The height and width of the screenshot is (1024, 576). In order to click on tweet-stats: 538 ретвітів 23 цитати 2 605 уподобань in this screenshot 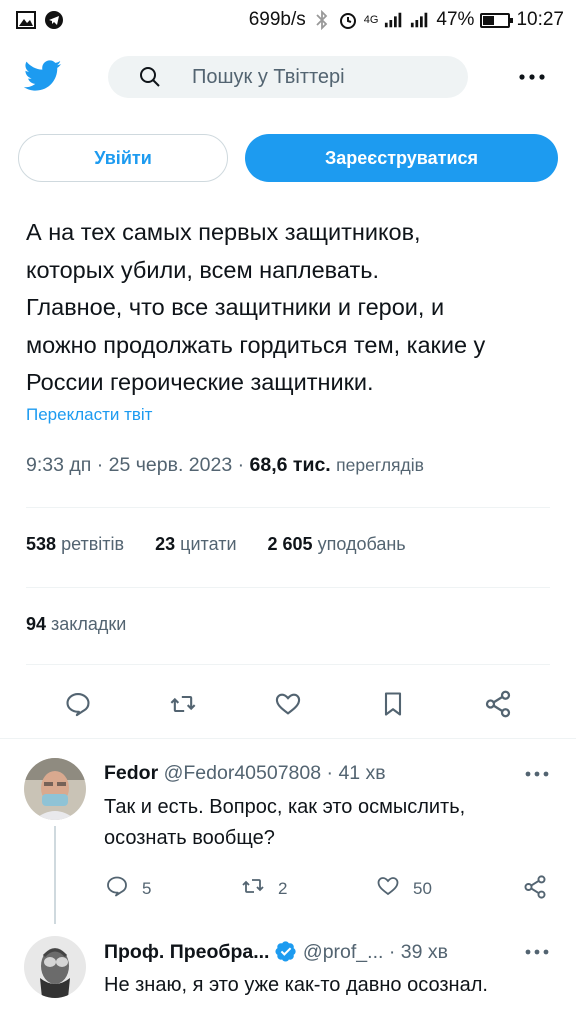, I will do `click(229, 544)`.